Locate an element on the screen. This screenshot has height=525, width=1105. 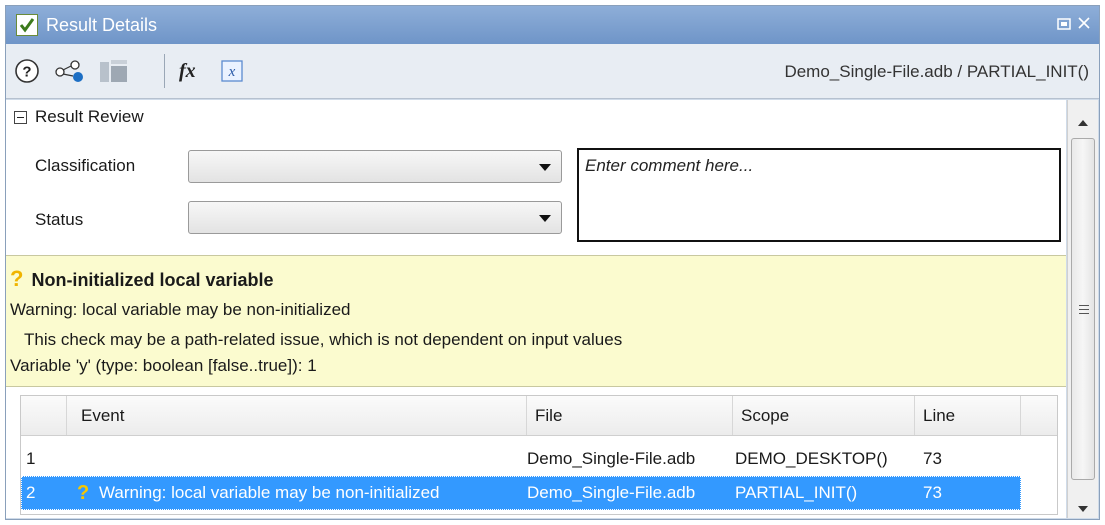
check-title: ? Non-initialized local variable is located at coordinates (142, 279).